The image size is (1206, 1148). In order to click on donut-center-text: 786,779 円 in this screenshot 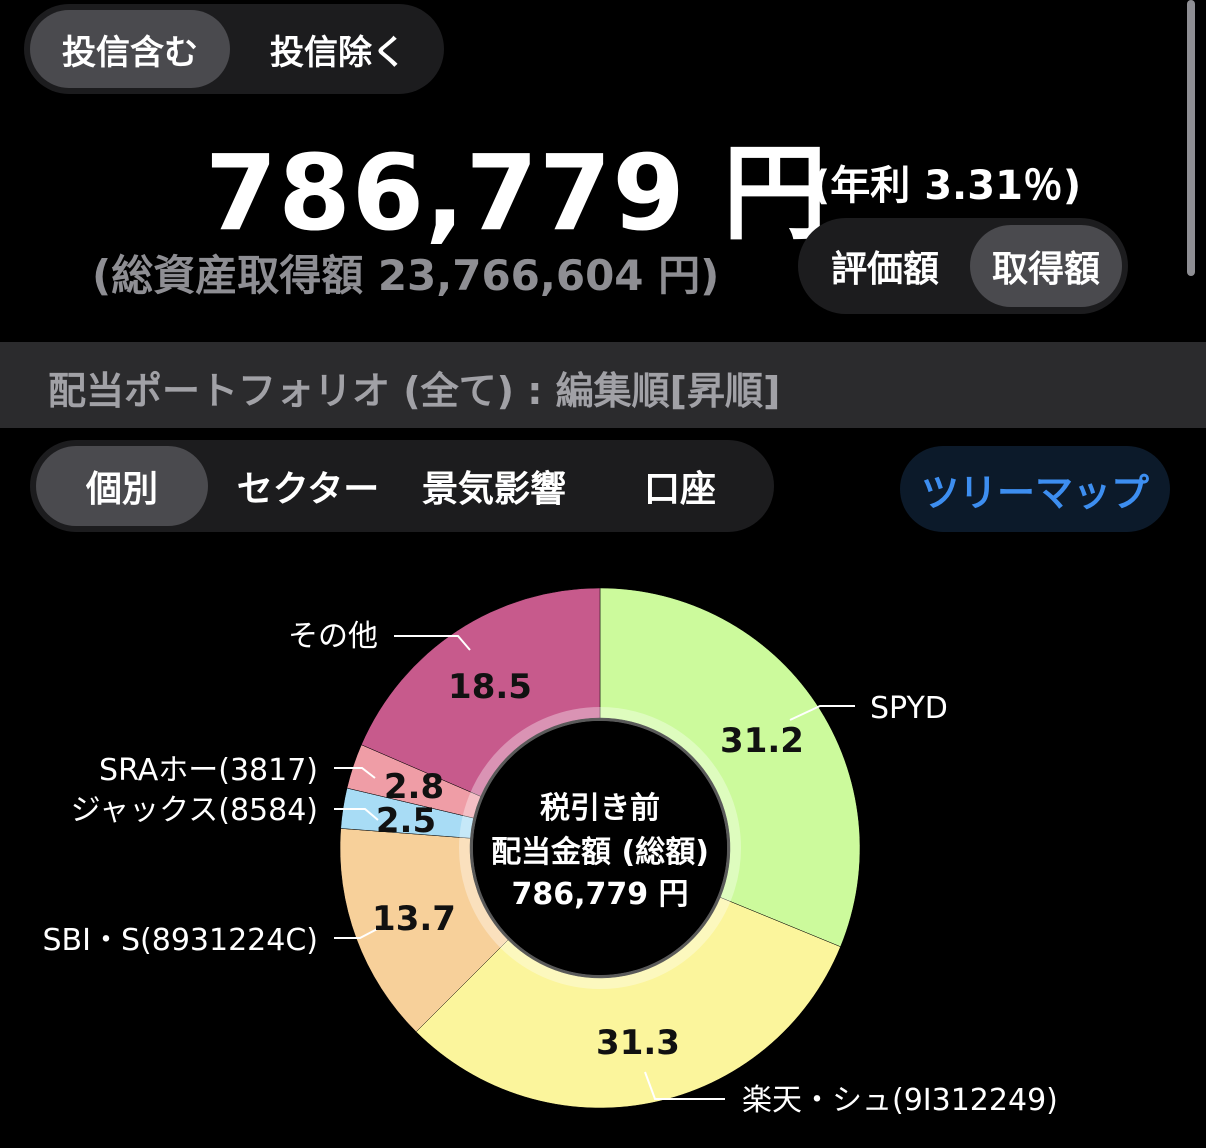, I will do `click(599, 894)`.